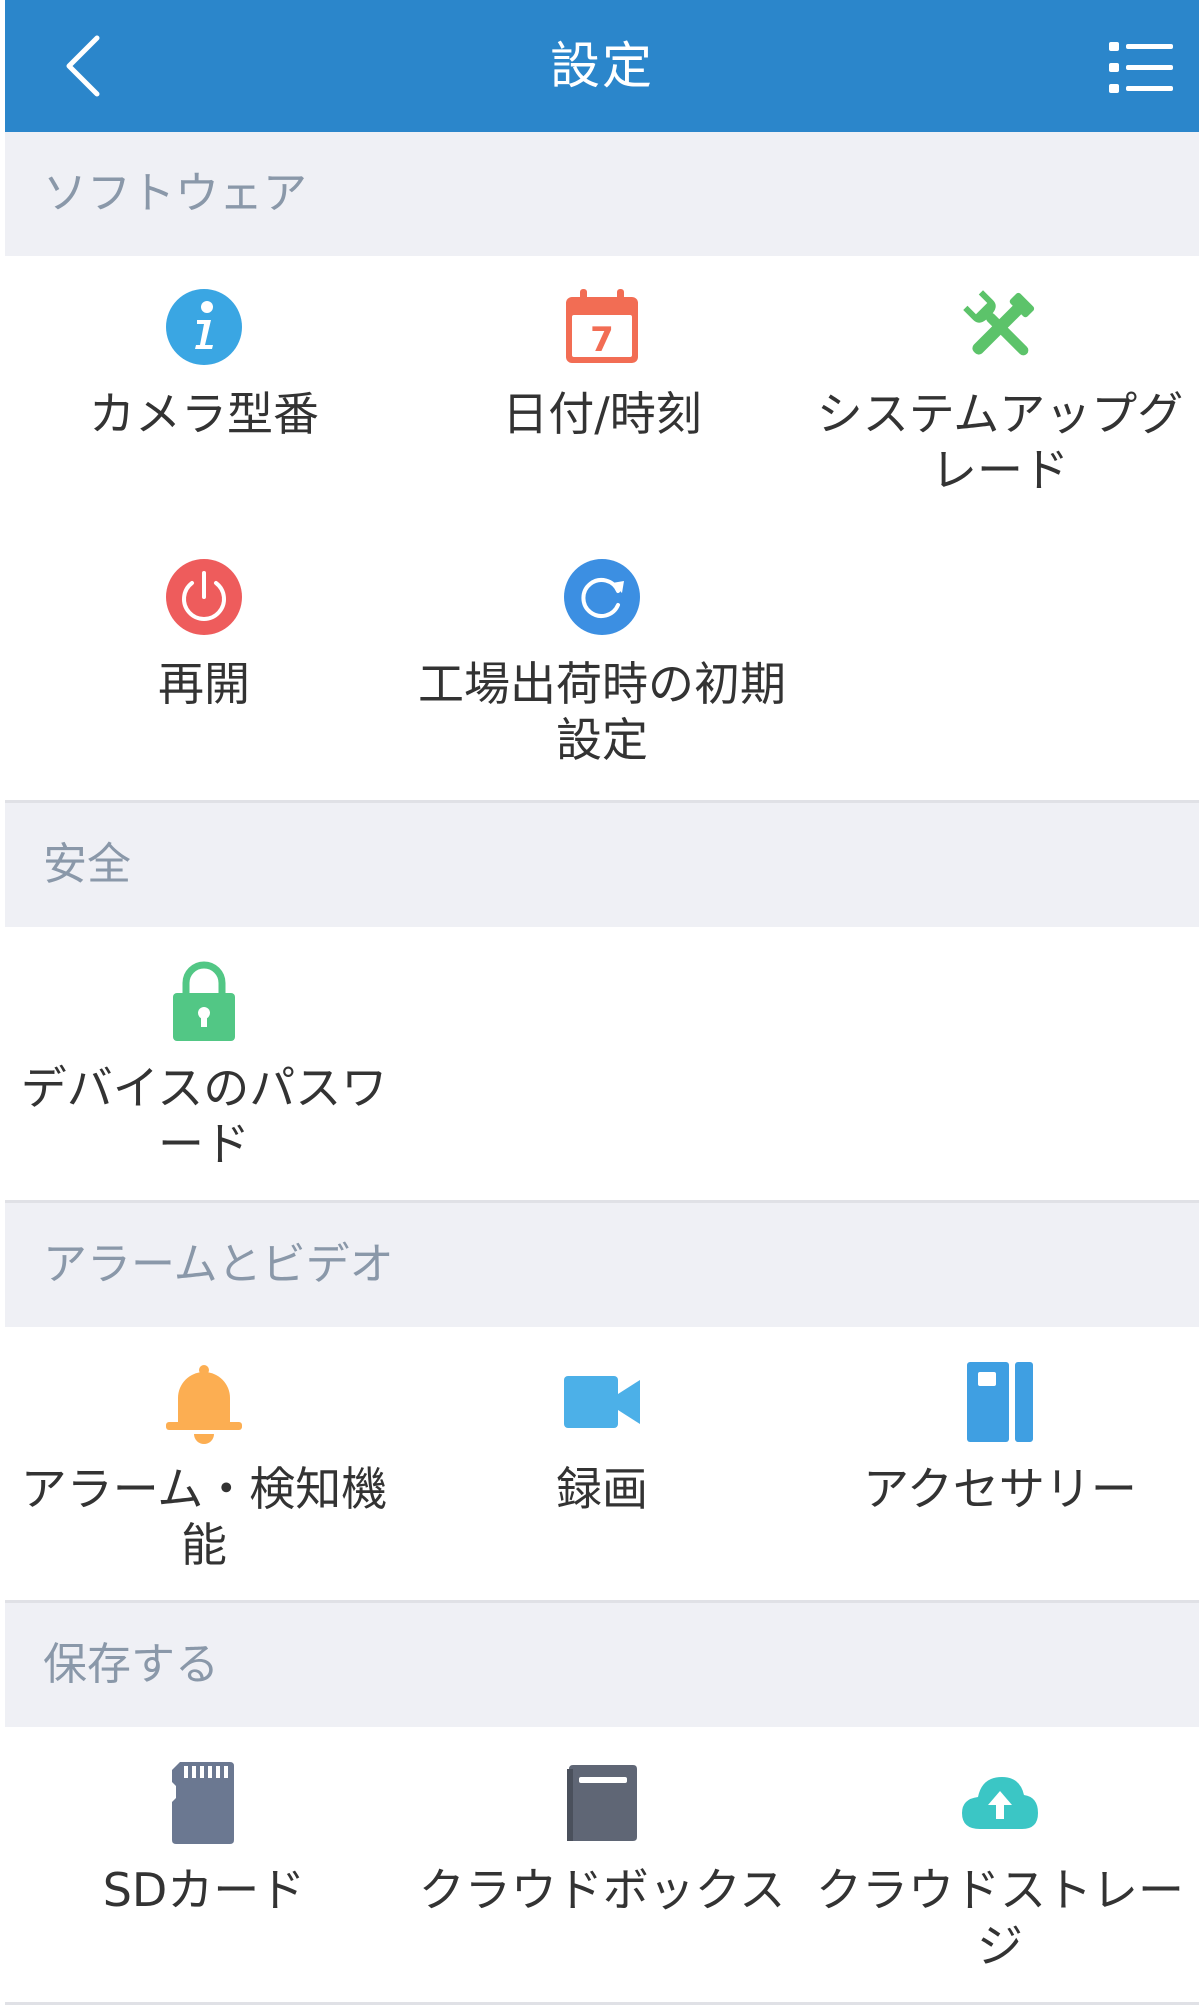 The width and height of the screenshot is (1200, 2006). What do you see at coordinates (602, 414) in the screenshot?
I see `datetime-label: 日付/時刻` at bounding box center [602, 414].